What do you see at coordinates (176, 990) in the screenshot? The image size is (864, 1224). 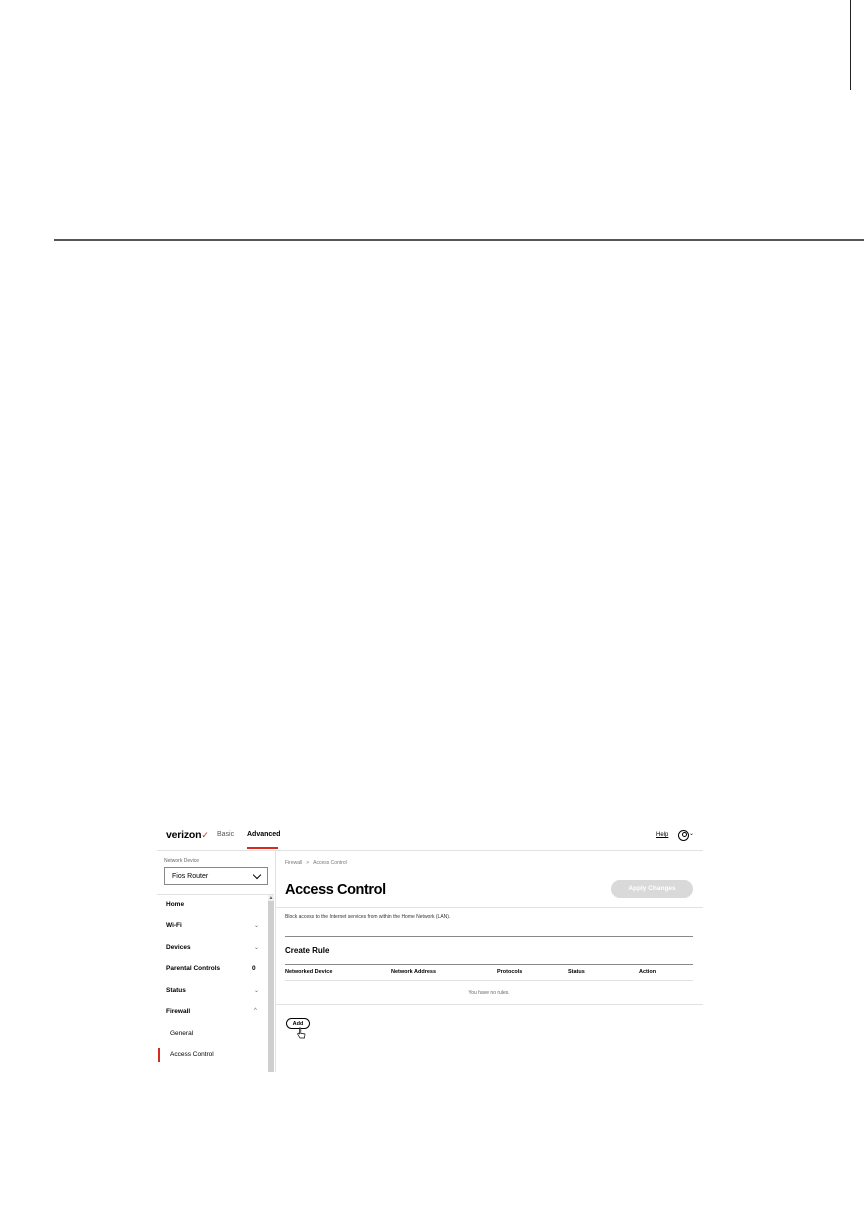 I see `sidebar-item-status: Status` at bounding box center [176, 990].